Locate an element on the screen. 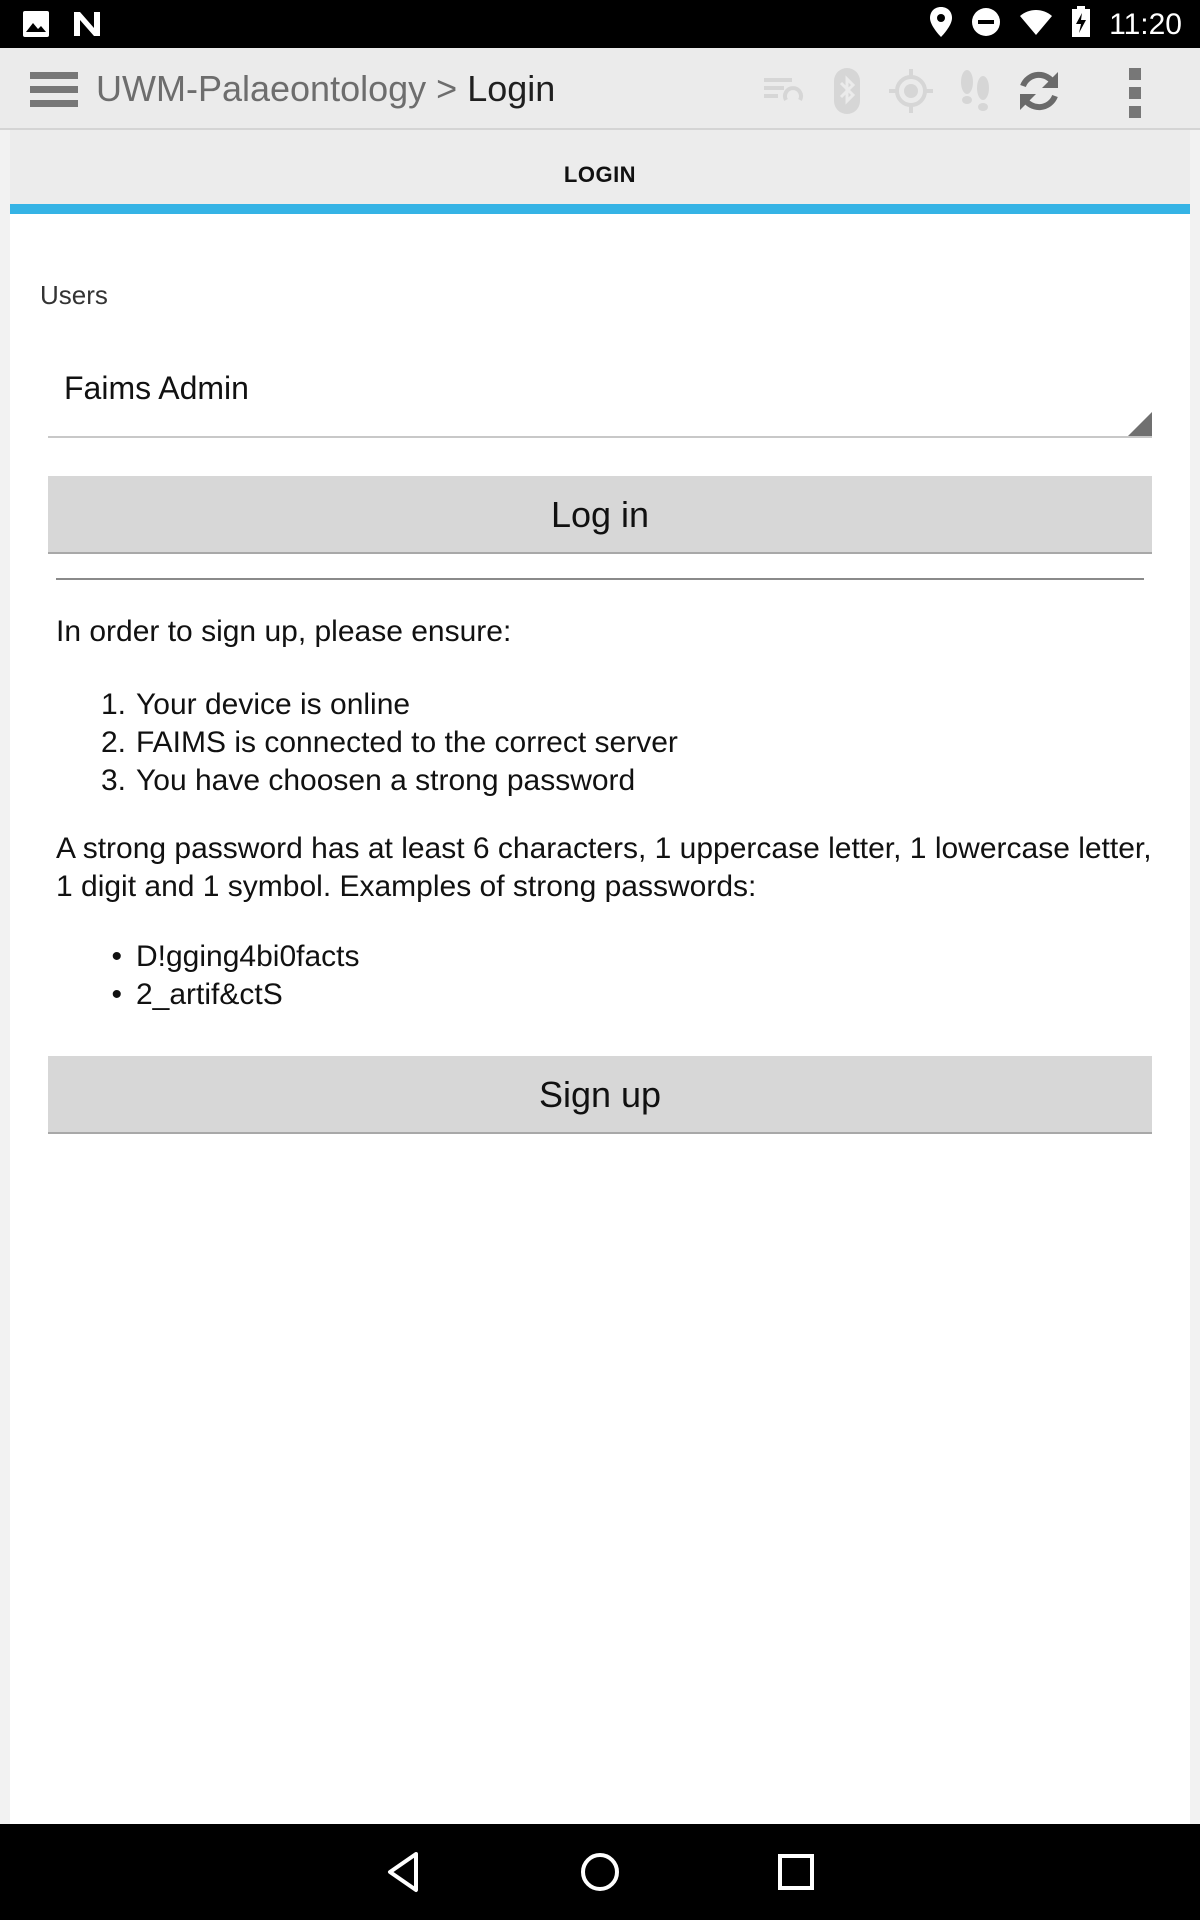 The image size is (1200, 1920). gps-icon is located at coordinates (911, 91).